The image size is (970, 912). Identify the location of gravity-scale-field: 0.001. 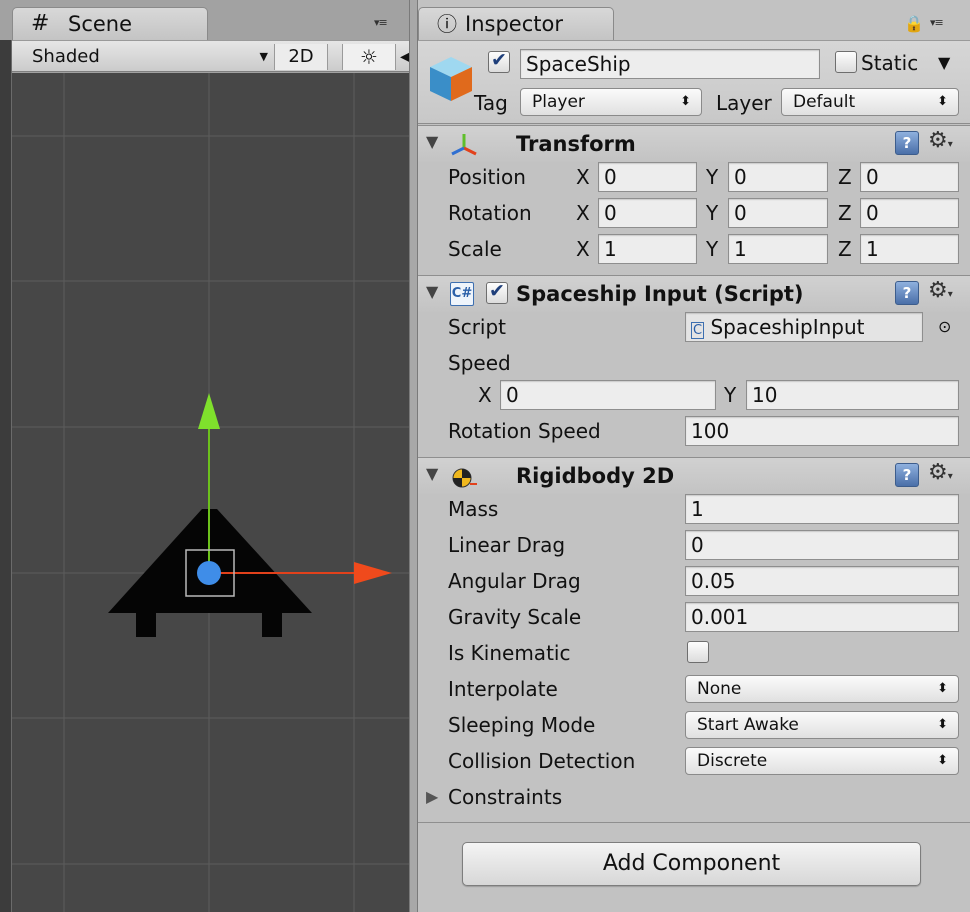
(822, 617).